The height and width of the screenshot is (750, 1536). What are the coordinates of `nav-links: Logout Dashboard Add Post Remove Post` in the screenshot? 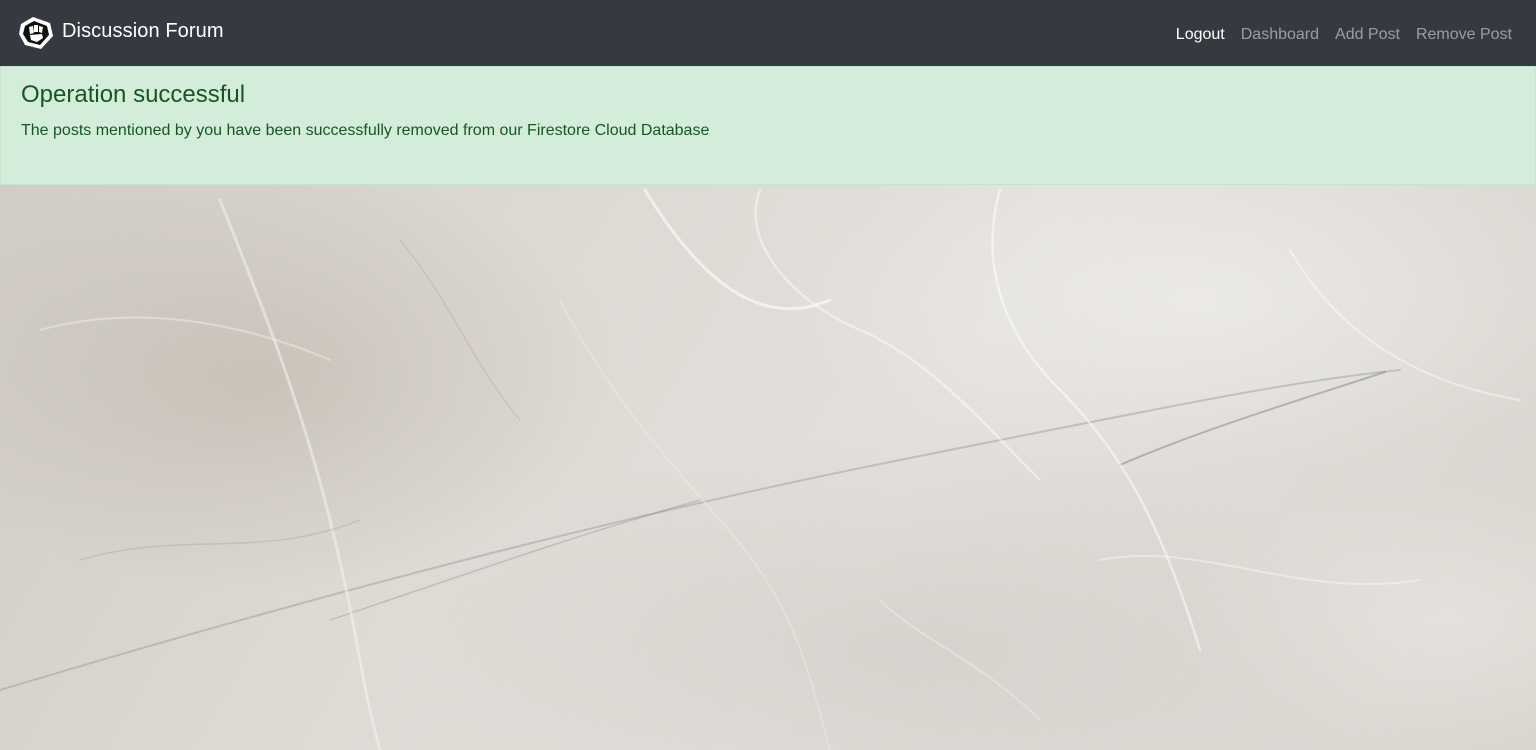 It's located at (1336, 35).